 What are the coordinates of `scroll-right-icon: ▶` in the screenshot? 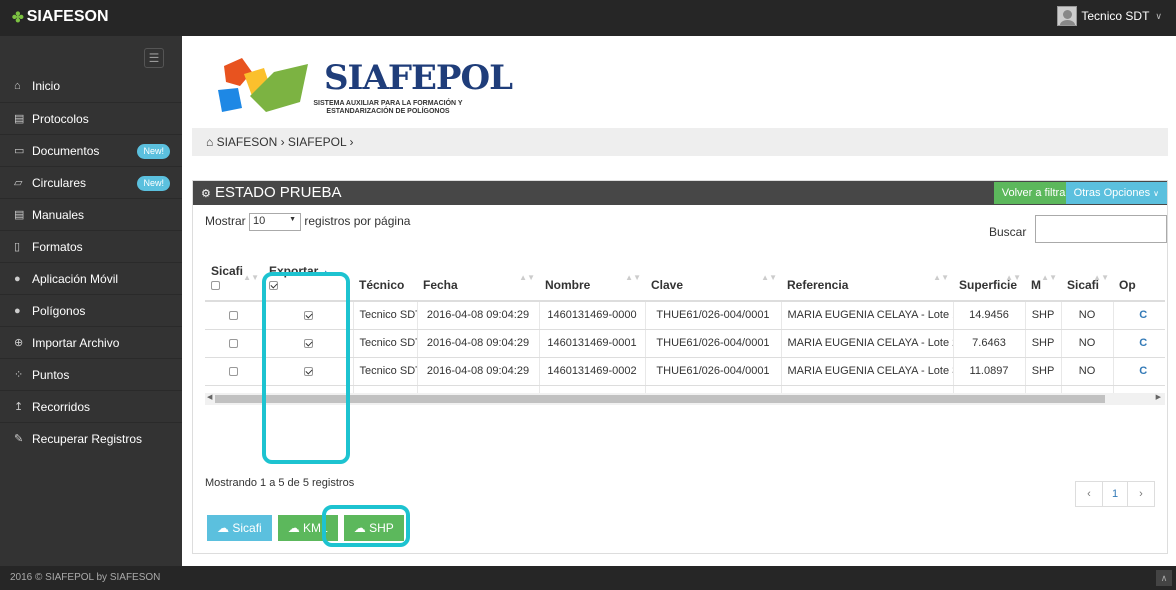 It's located at (1158, 397).